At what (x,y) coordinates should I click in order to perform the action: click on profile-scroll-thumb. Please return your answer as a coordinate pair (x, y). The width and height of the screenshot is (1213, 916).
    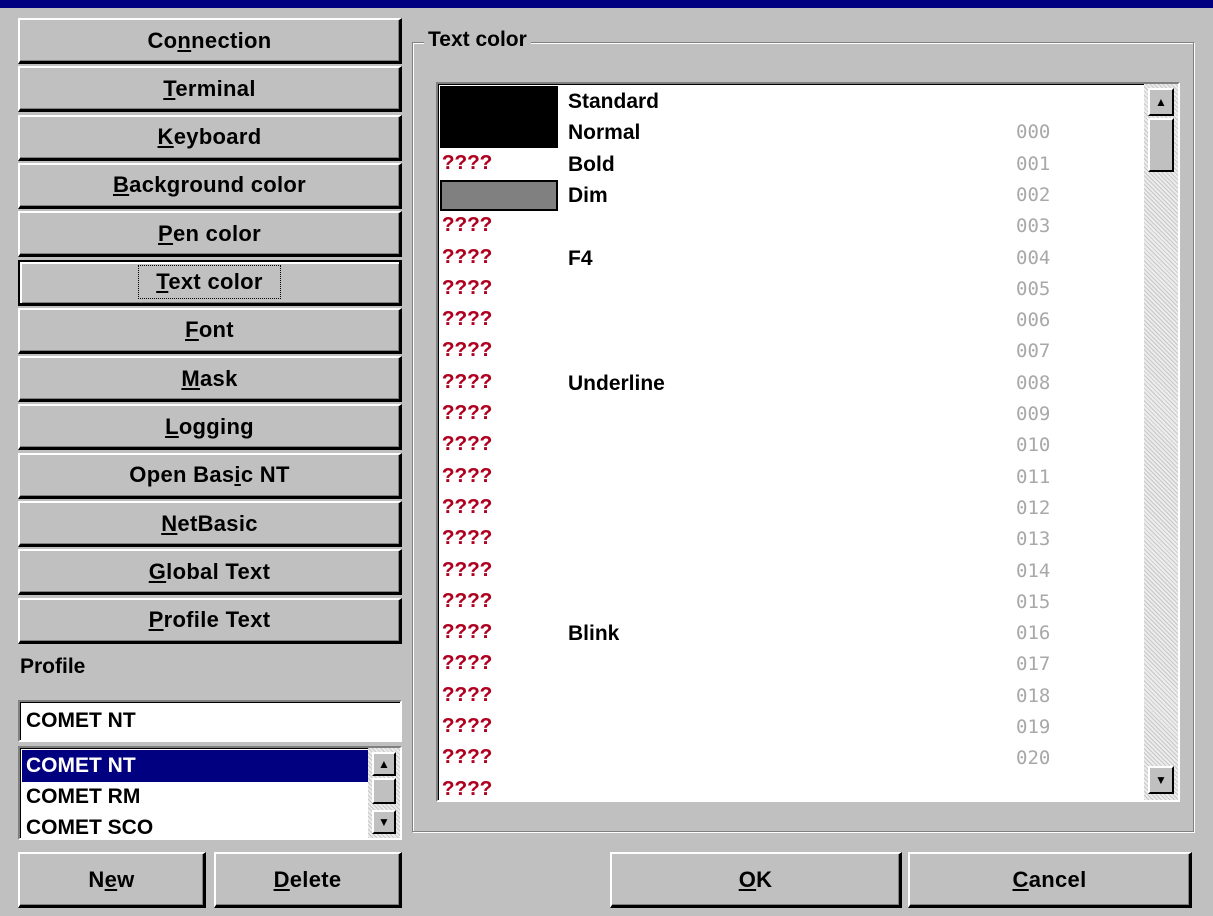
    Looking at the image, I should click on (384, 791).